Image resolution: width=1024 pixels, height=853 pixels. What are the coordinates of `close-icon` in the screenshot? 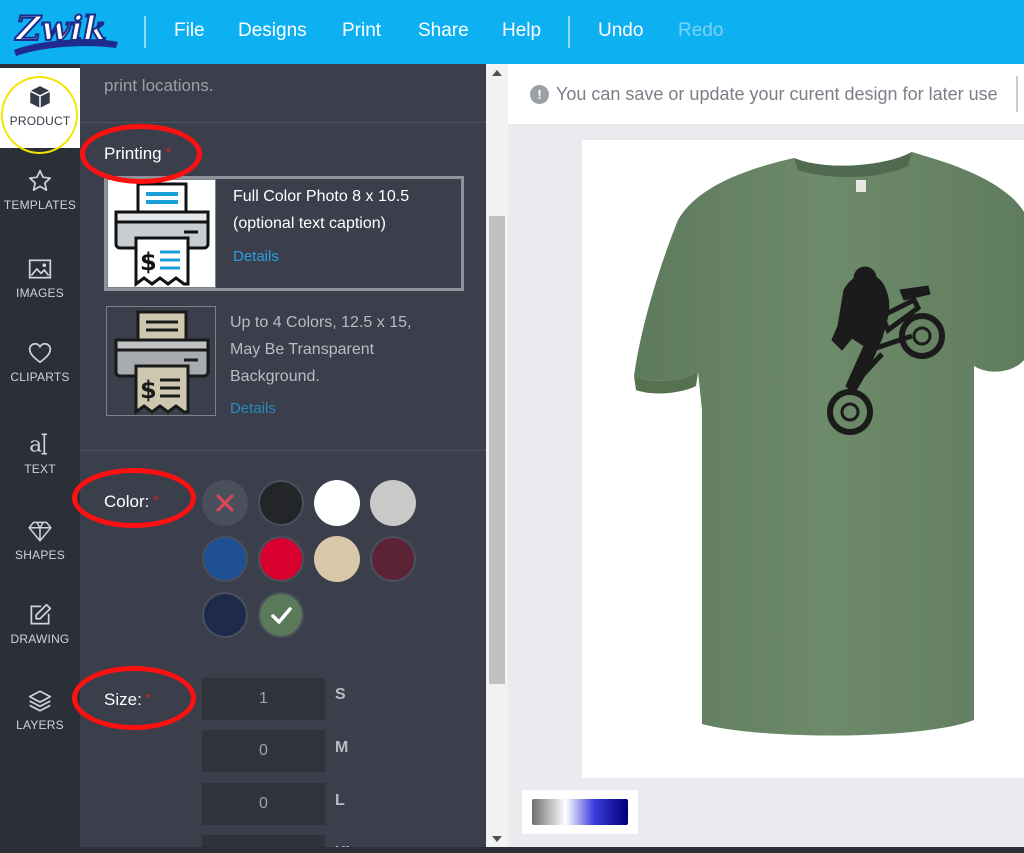 It's located at (225, 503).